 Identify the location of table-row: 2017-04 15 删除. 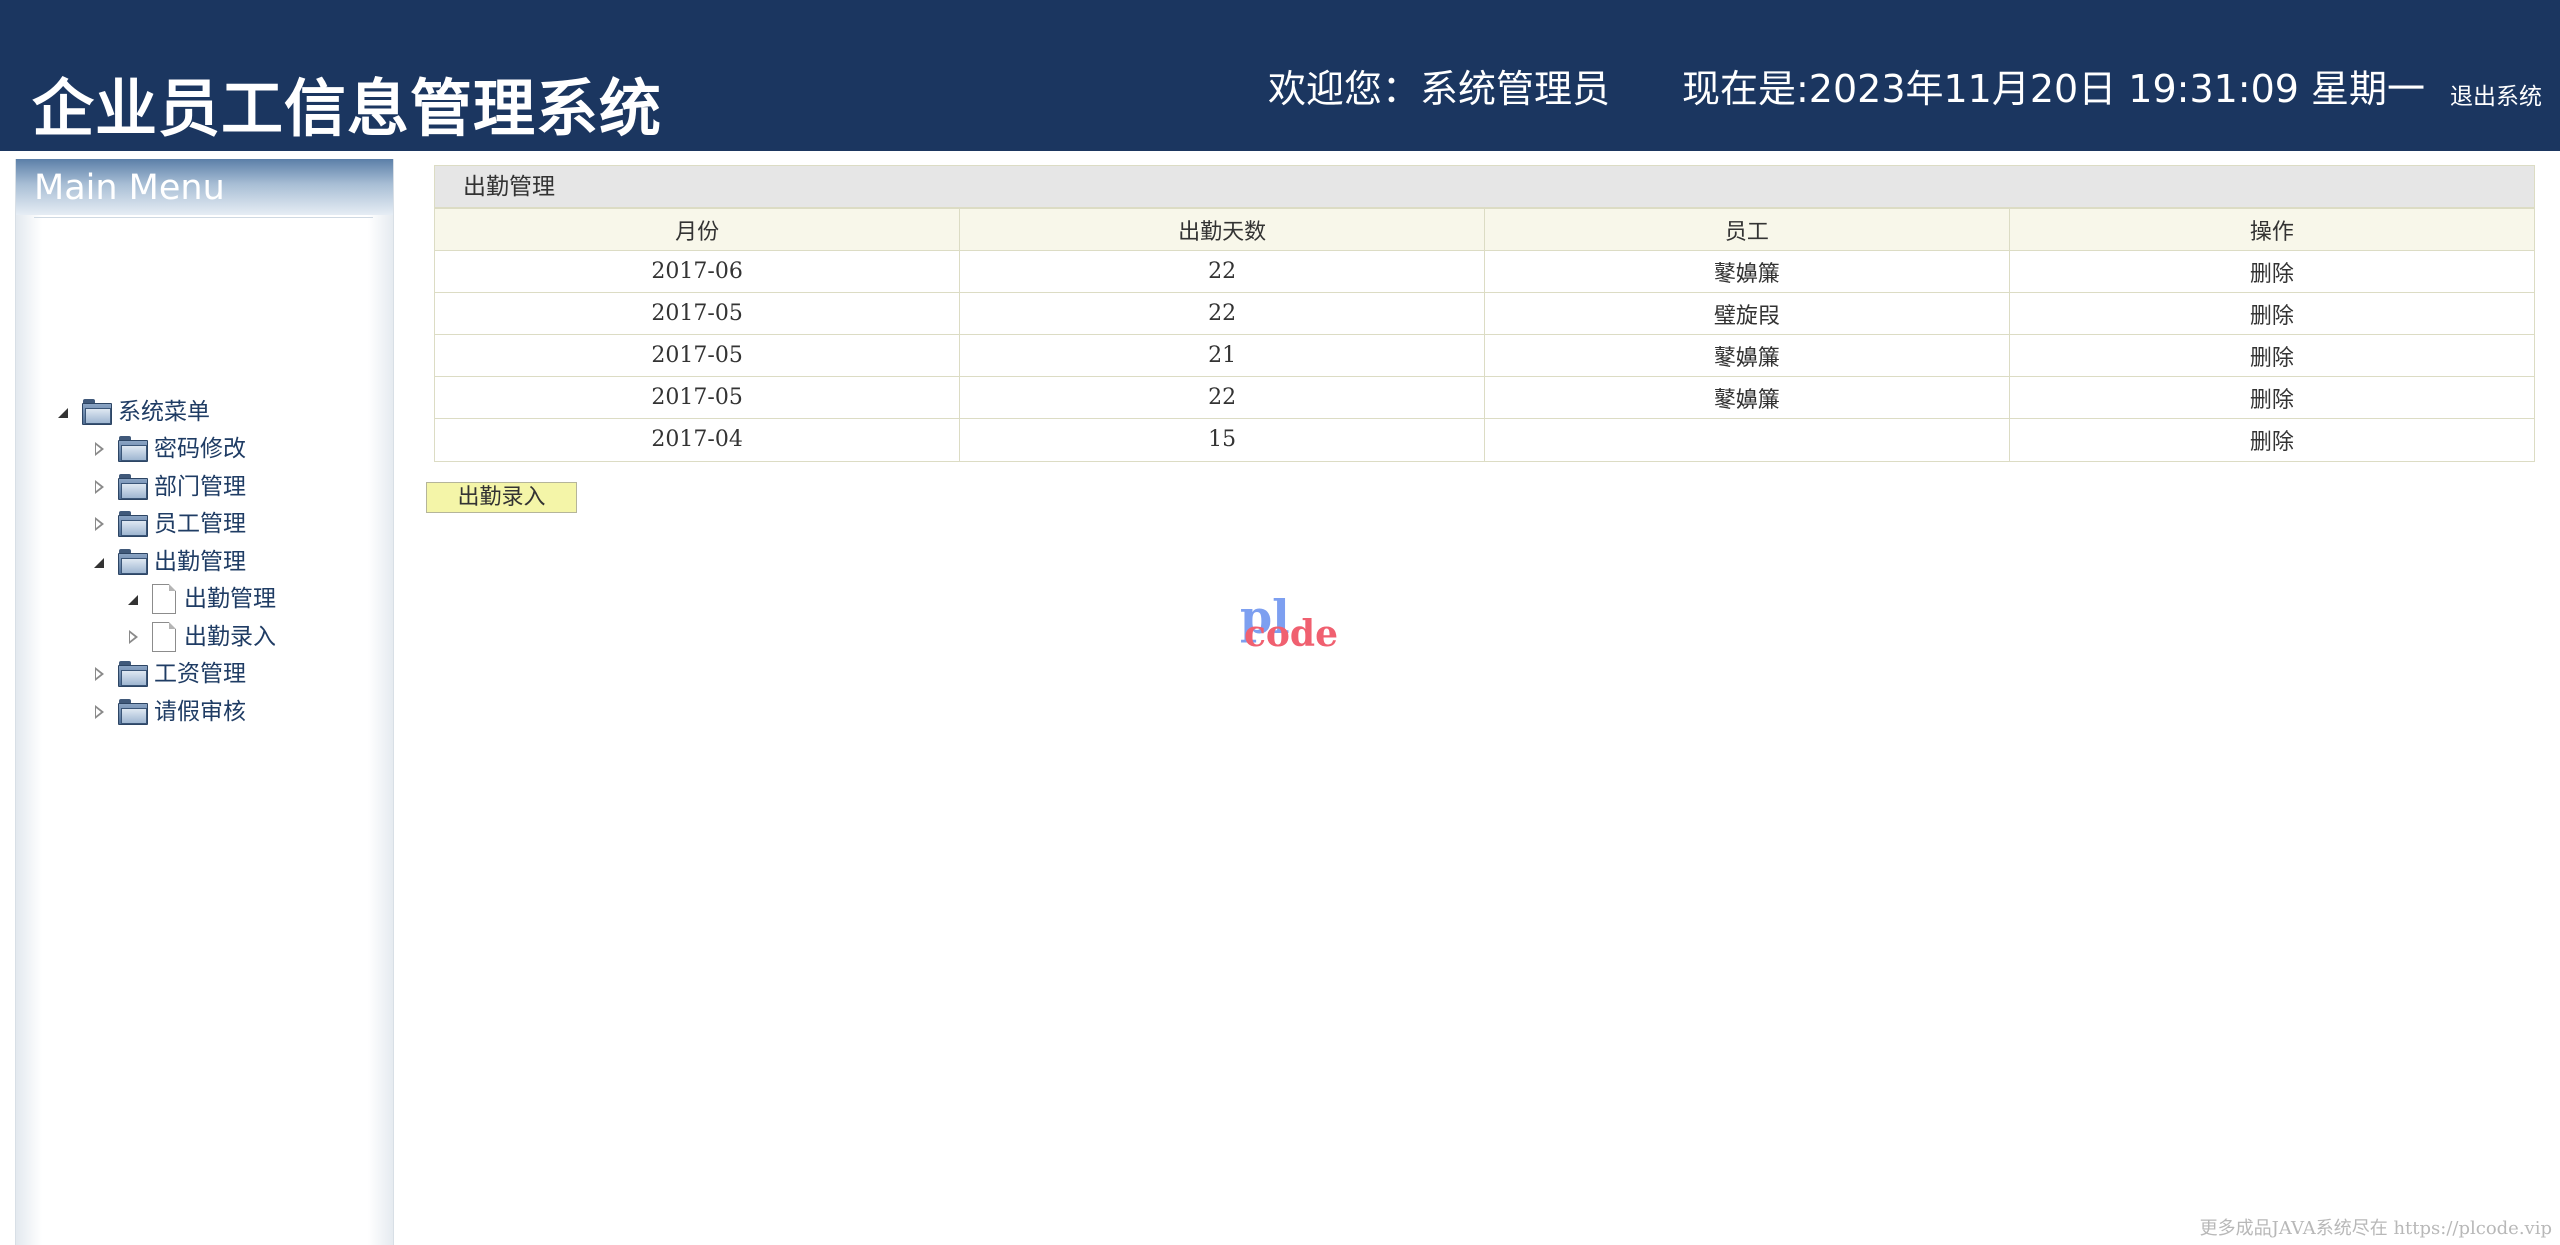
(1484, 439).